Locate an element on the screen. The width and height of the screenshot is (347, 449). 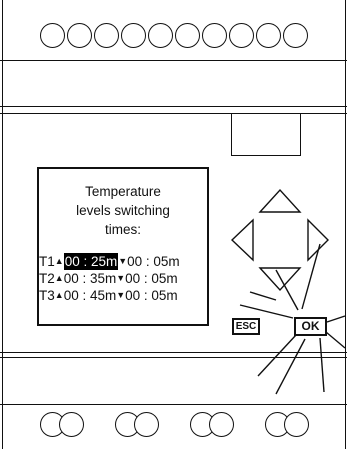
arrow-right-icon is located at coordinates (318, 240).